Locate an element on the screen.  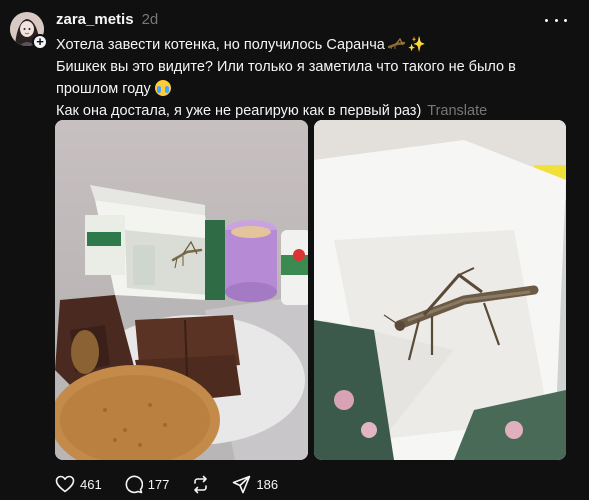
username: zara_metis is located at coordinates (95, 19).